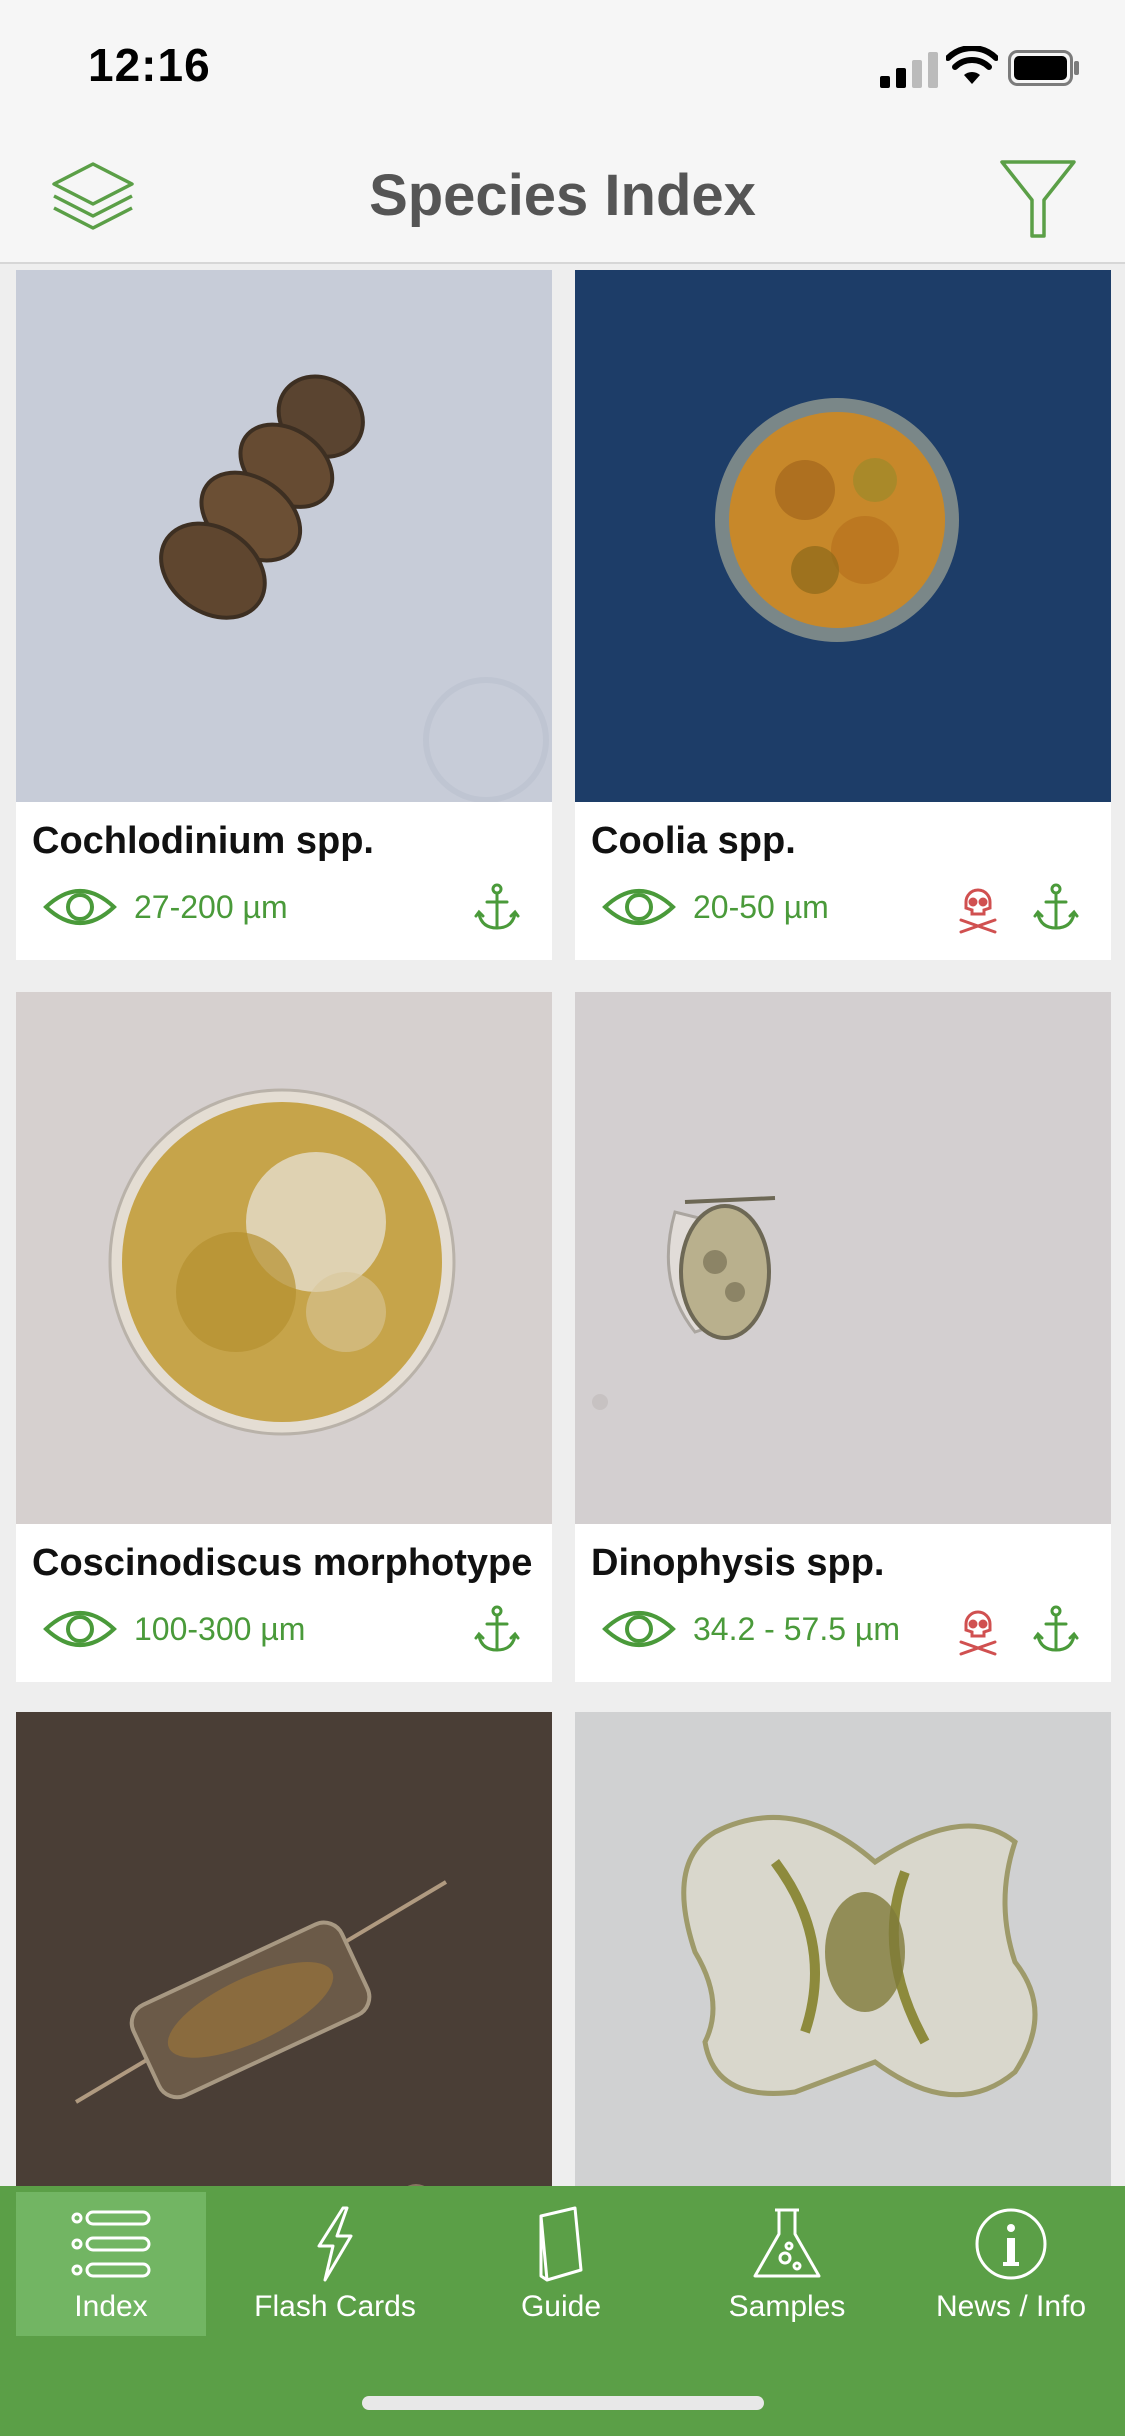 The width and height of the screenshot is (1125, 2436). What do you see at coordinates (282, 1563) in the screenshot?
I see `species-name: Coscinodiscus morphotype` at bounding box center [282, 1563].